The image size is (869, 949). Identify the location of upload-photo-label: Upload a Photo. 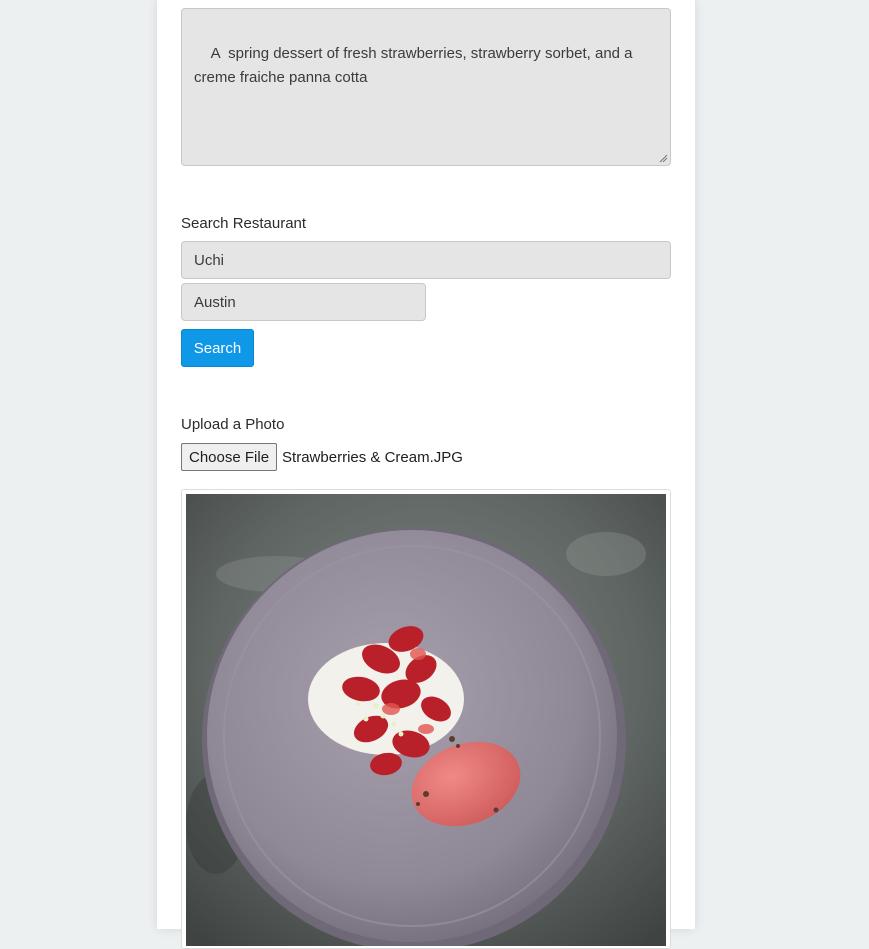
(233, 424).